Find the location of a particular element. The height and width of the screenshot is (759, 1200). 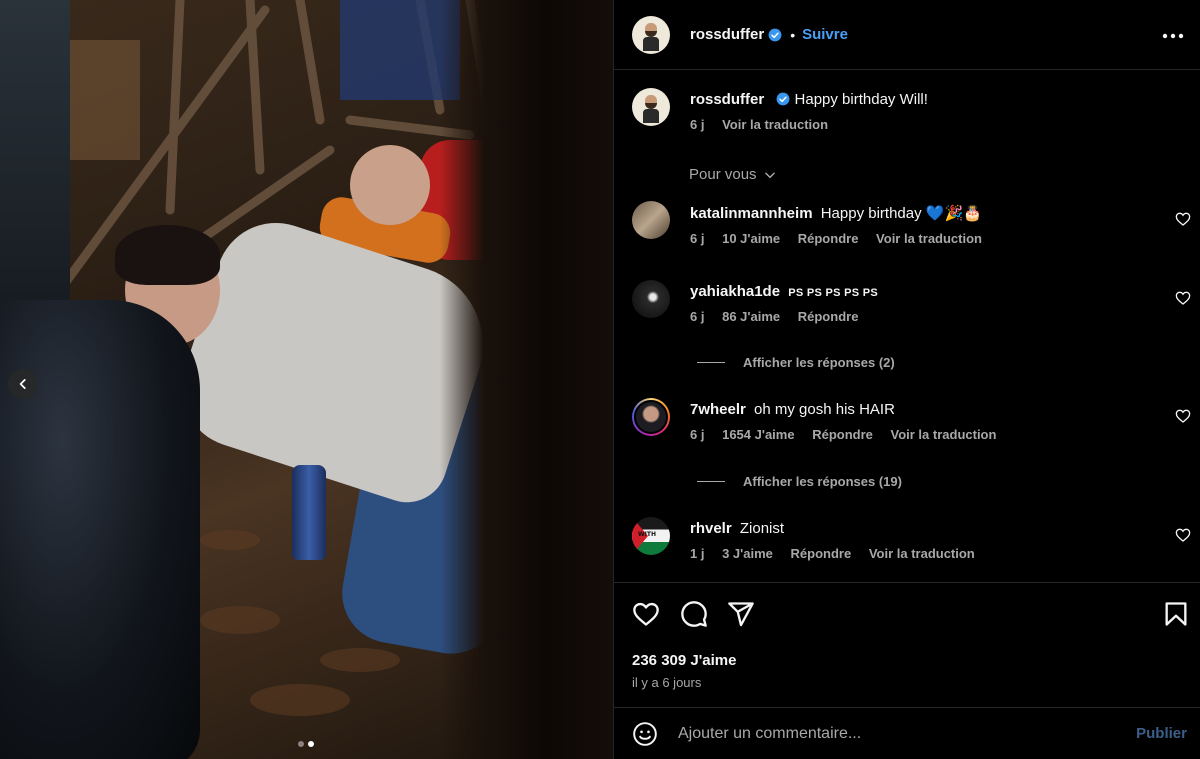

show-replies-button: Afficher les réponses (19) is located at coordinates (799, 481).